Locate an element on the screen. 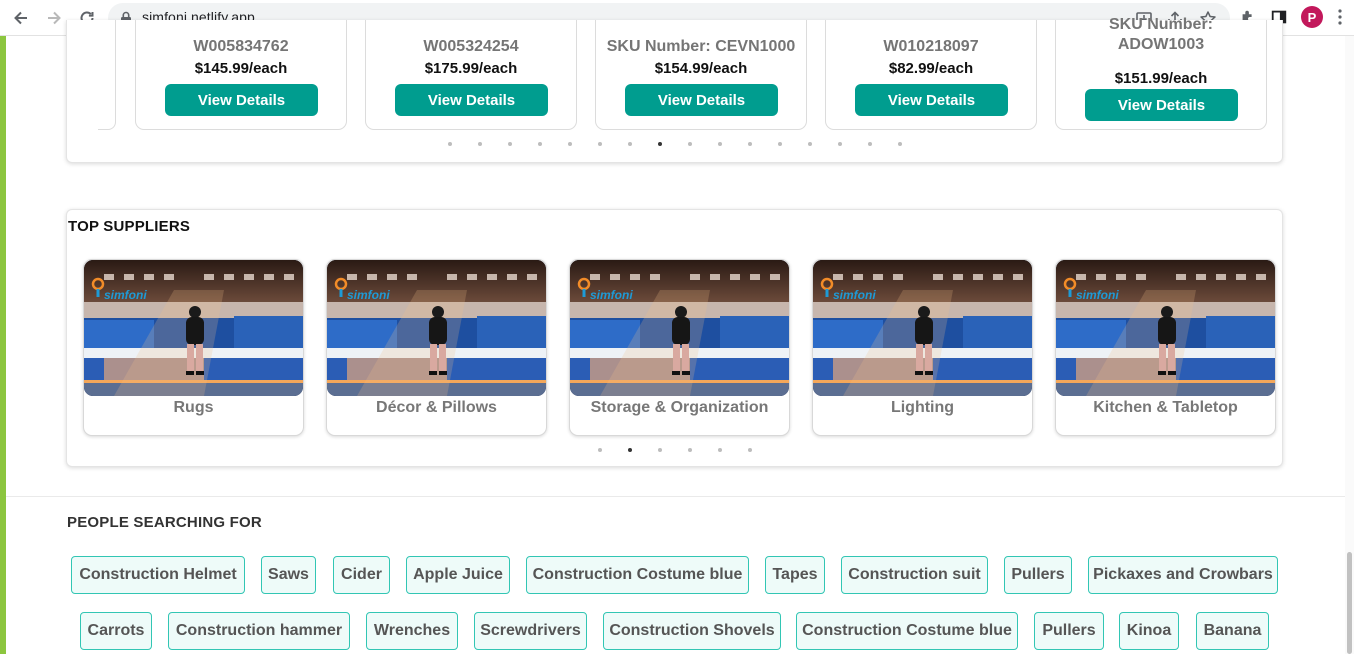 This screenshot has width=1354, height=654. product-sku: W005834762 is located at coordinates (241, 46).